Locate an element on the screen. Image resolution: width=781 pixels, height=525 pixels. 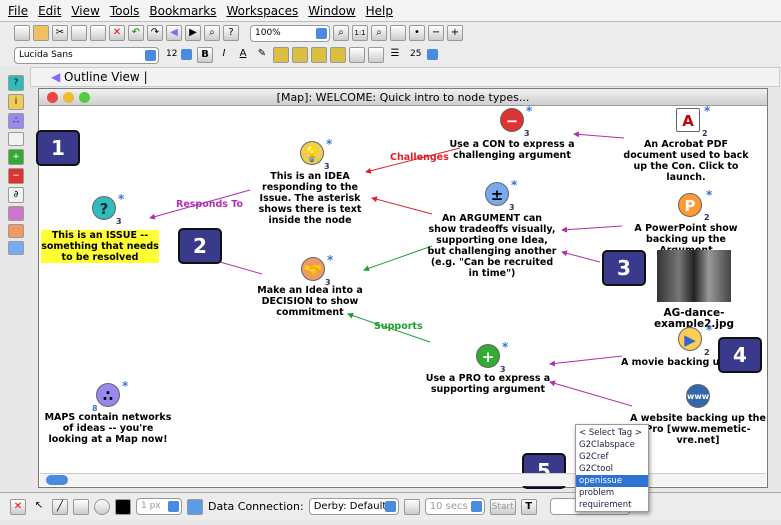
link-label-responds-to: Responds To is located at coordinates (210, 204).